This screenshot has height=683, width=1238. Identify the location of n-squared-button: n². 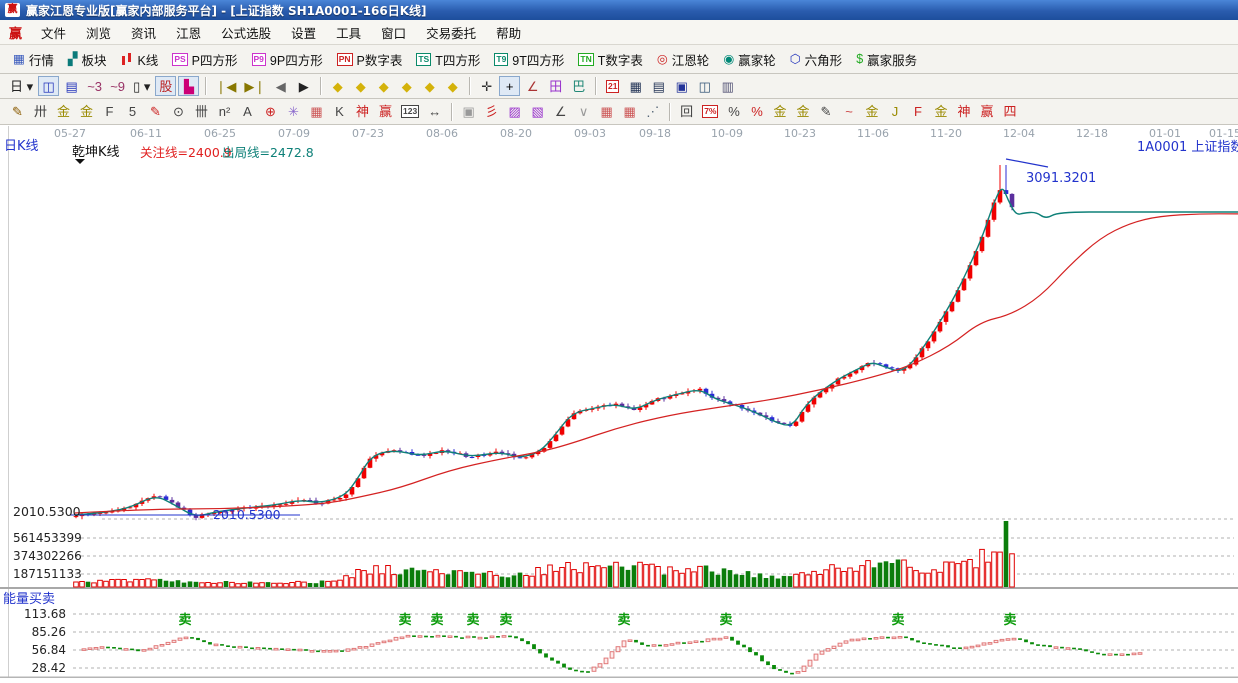
(224, 112).